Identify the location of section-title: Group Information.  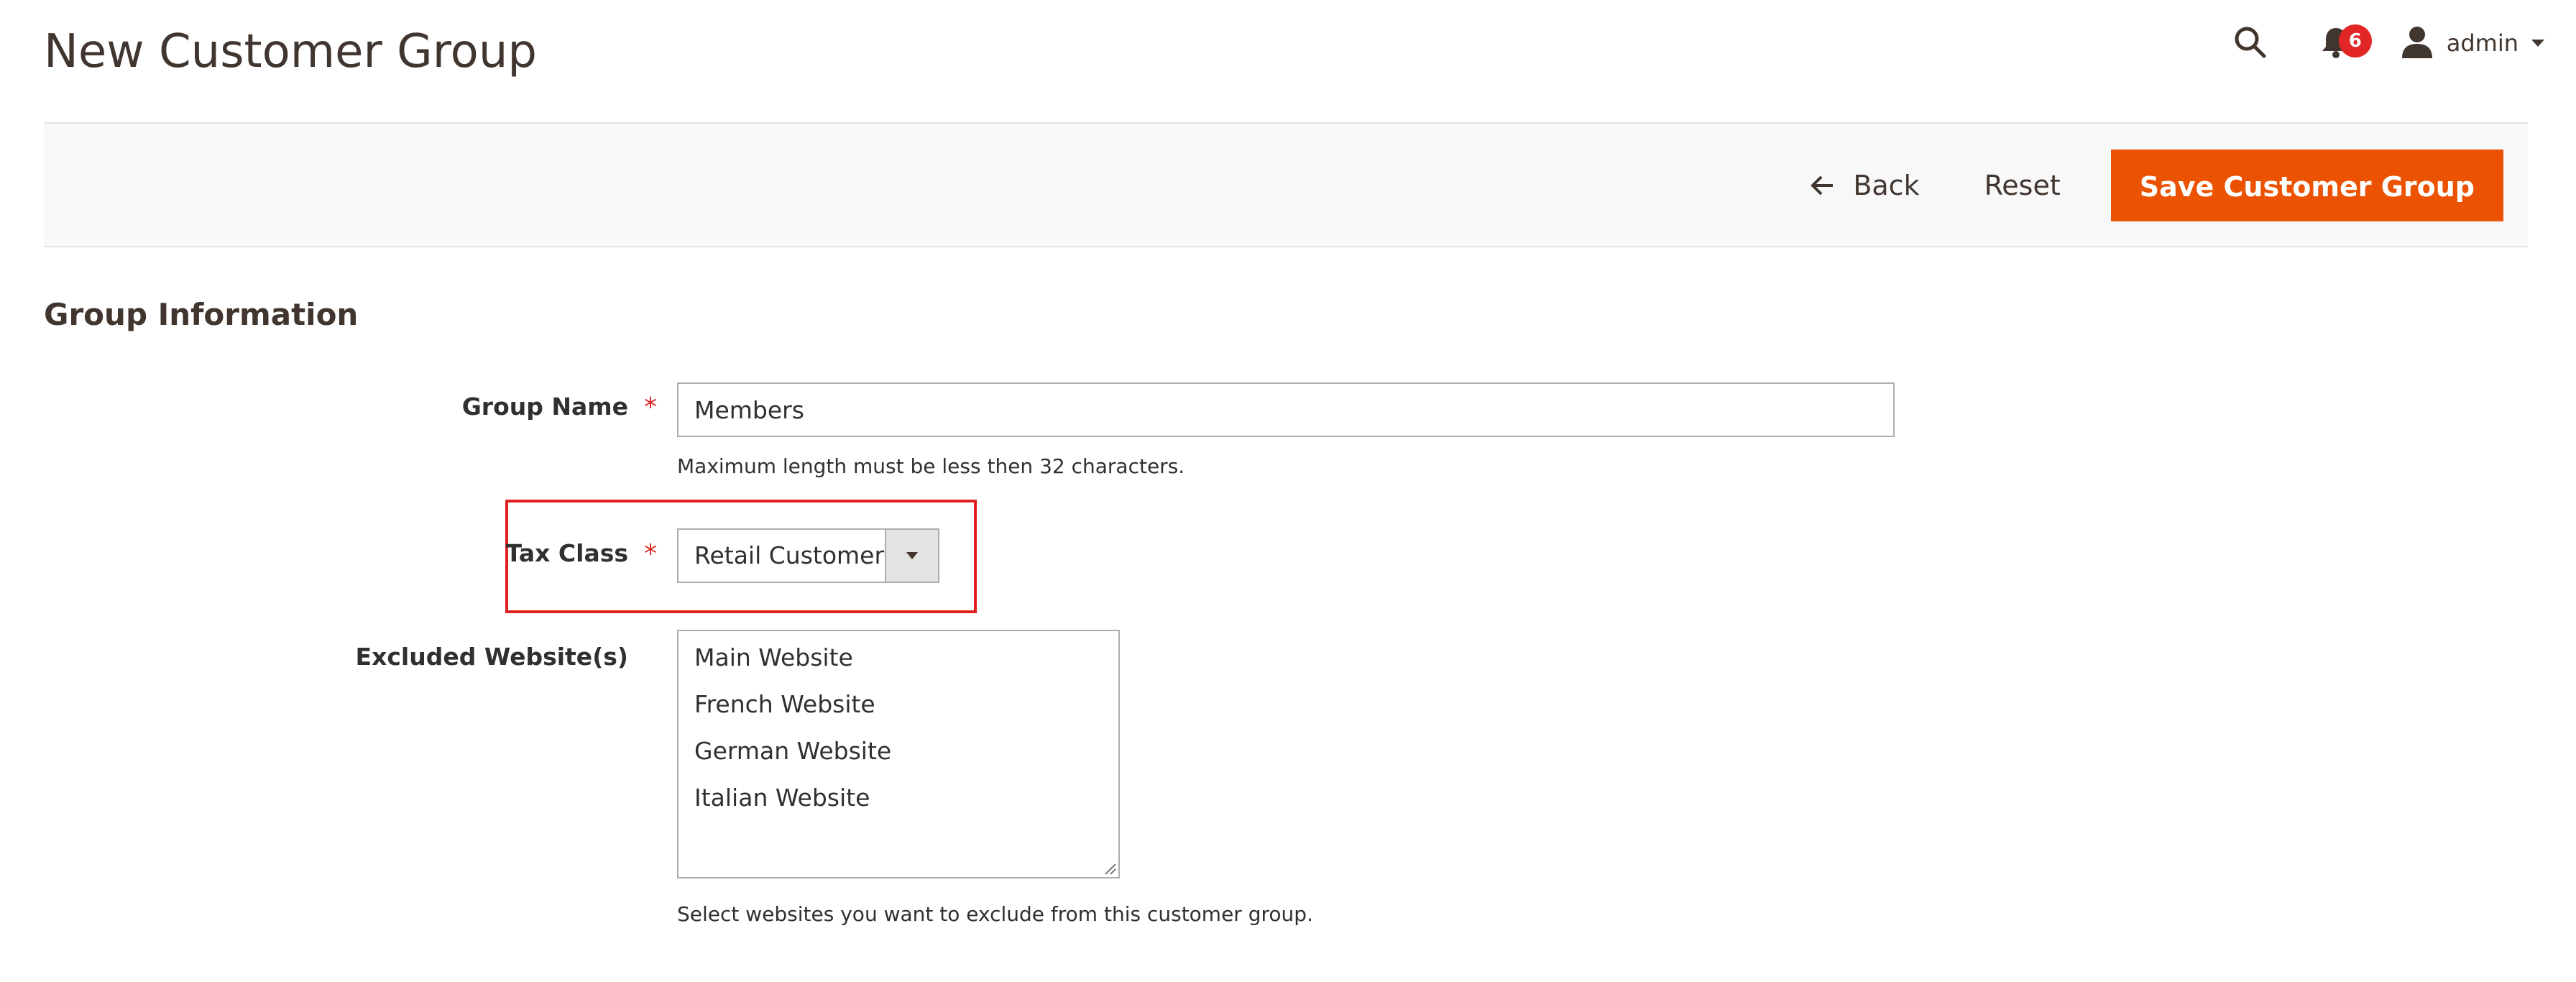
(201, 314).